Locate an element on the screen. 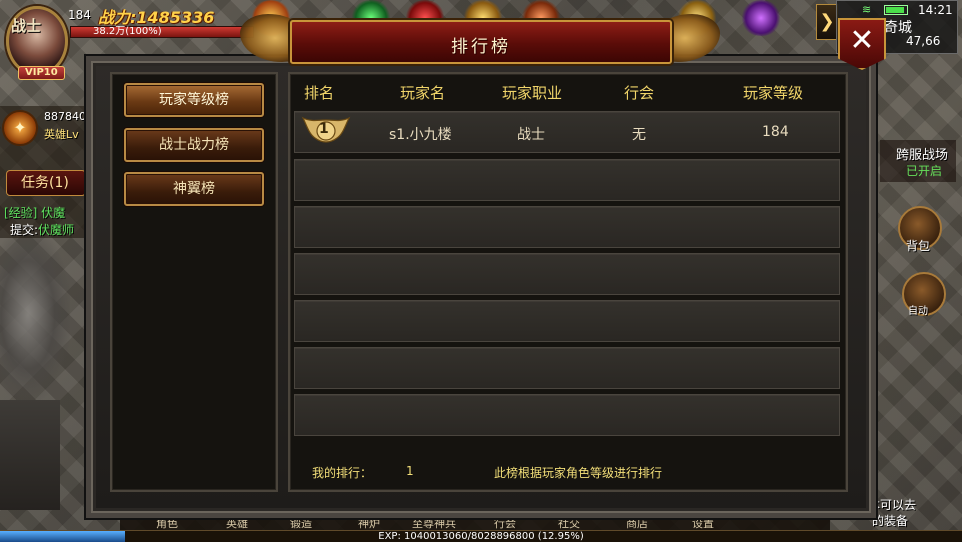  cell-guild: 无 is located at coordinates (639, 135).